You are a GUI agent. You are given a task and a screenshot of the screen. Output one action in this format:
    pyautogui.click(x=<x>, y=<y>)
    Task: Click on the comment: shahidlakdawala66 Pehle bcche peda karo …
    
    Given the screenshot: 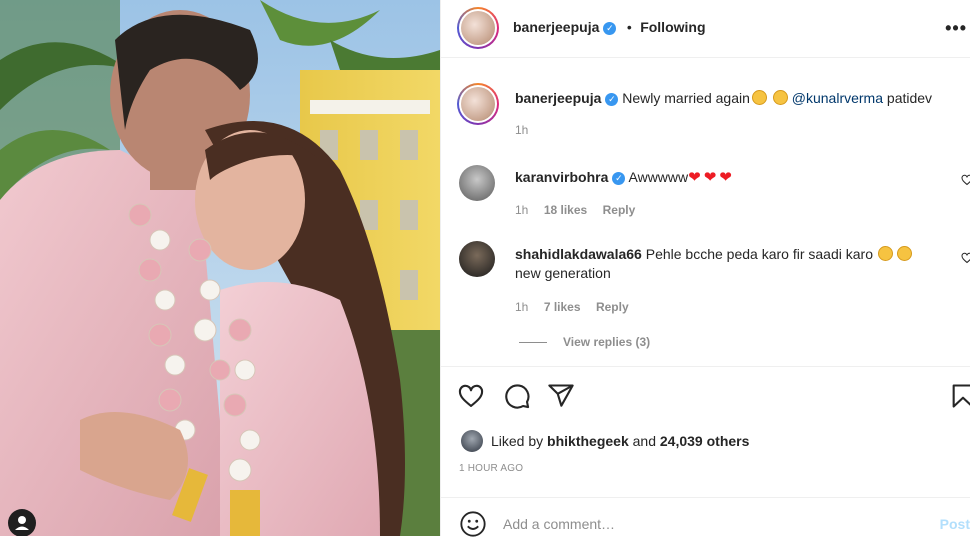 What is the action you would take?
    pyautogui.click(x=735, y=264)
    